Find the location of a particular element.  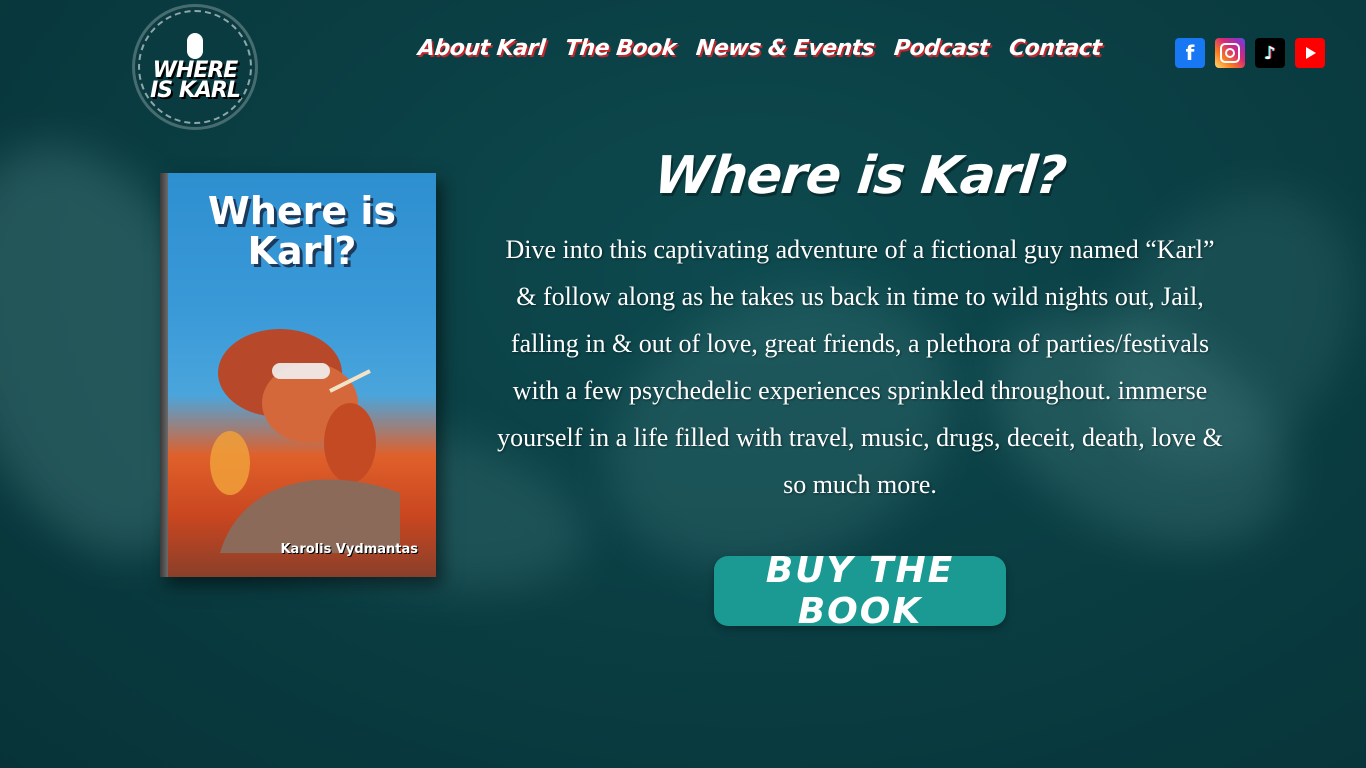

book-cover: Where is Karl? Karolis Vydmantas is located at coordinates (298, 375).